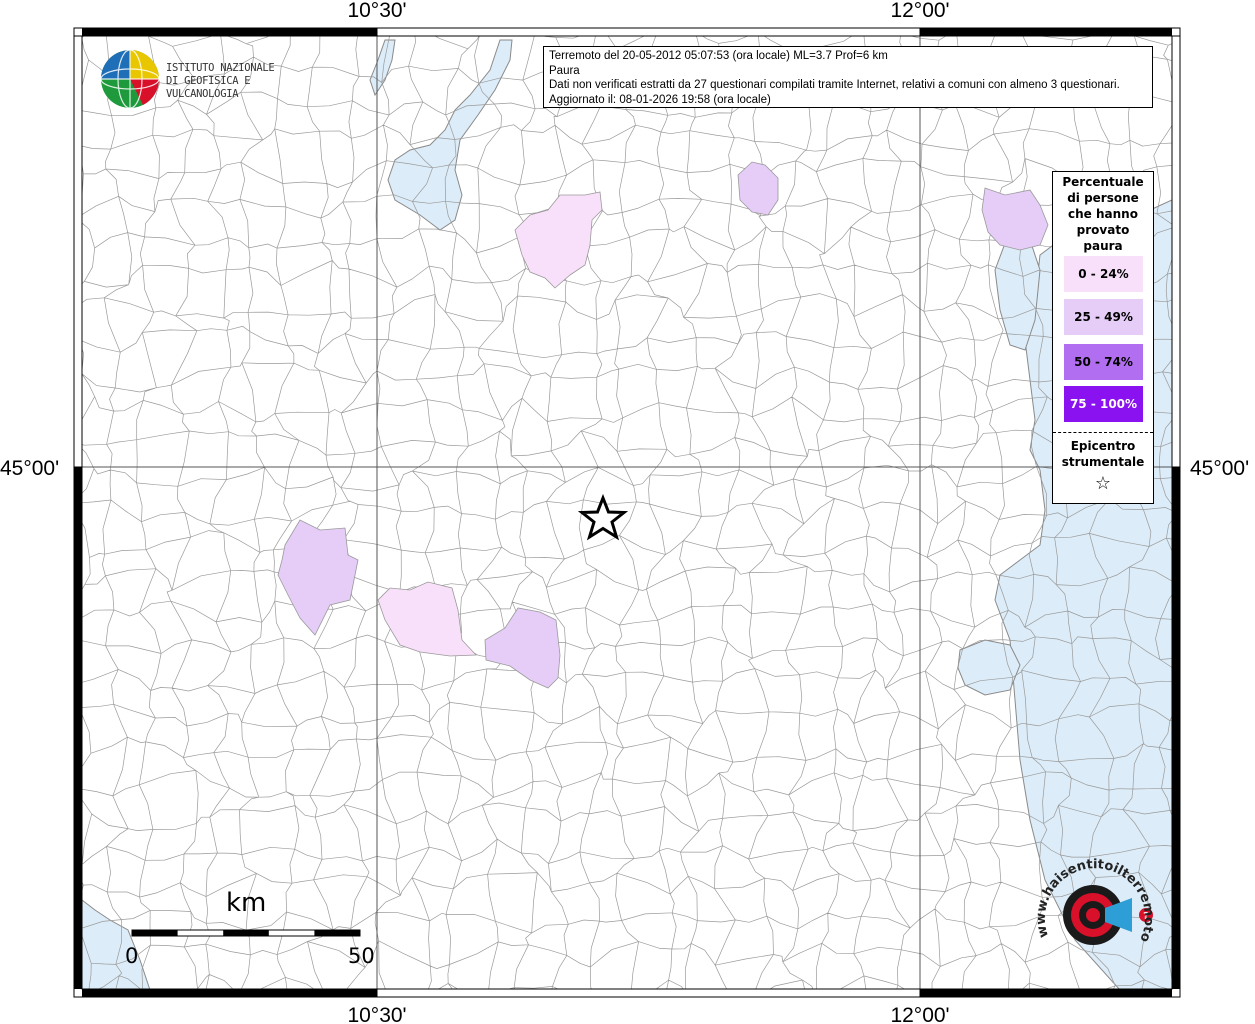  Describe the element at coordinates (1103, 182) in the screenshot. I see `legend-title-line: Percentuale` at that location.